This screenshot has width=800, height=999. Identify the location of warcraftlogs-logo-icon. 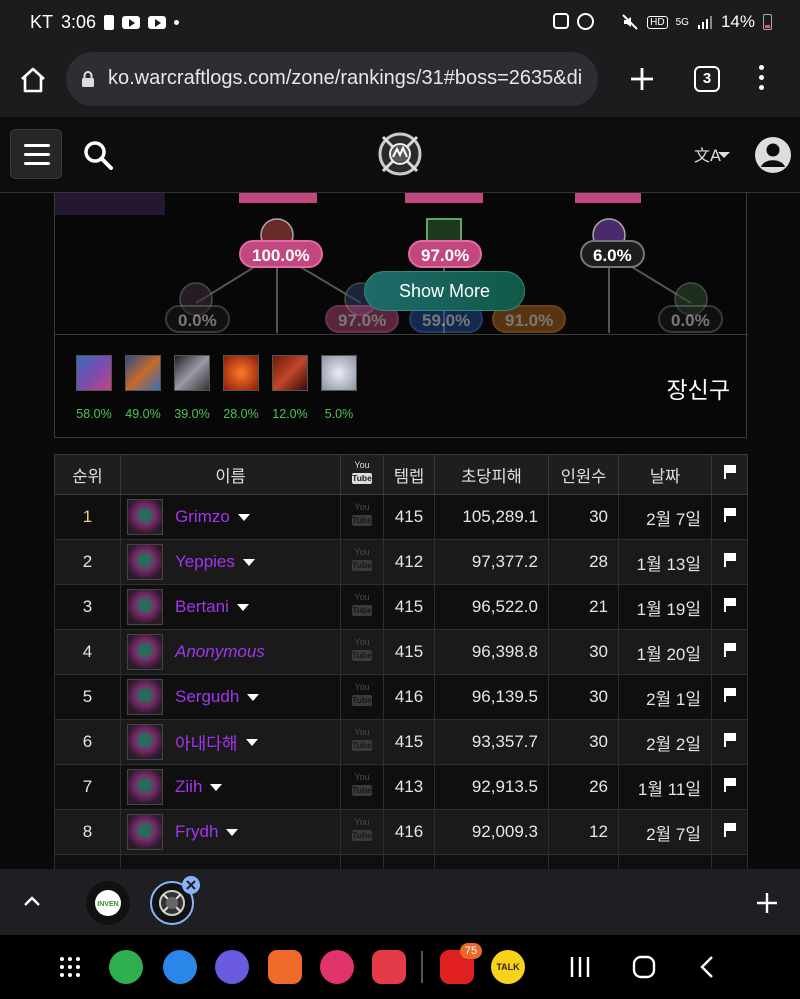
(400, 154).